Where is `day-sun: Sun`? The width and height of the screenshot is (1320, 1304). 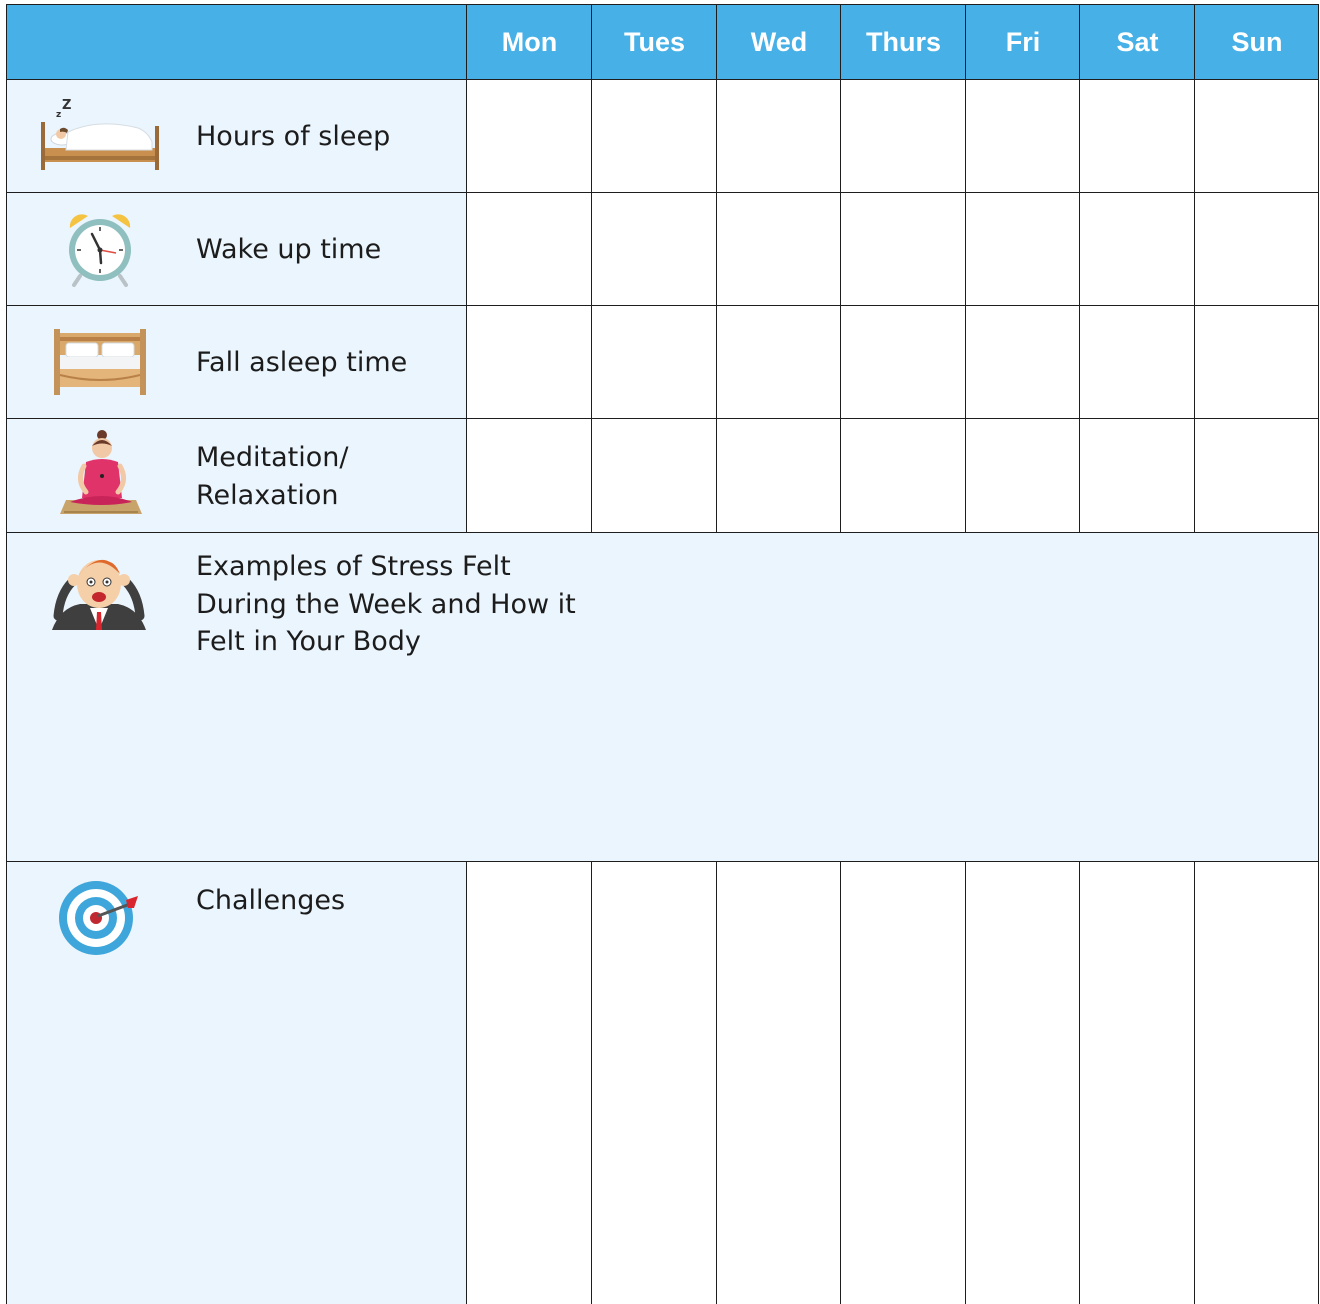
day-sun: Sun is located at coordinates (1257, 41).